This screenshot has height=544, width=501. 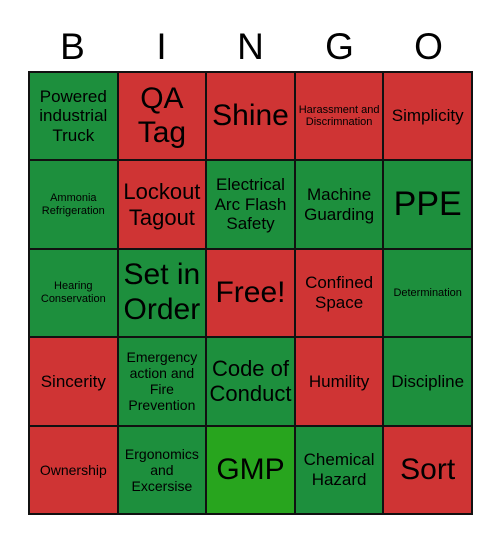 I want to click on bingo-cell: Powered industrial Truck, so click(x=73, y=116).